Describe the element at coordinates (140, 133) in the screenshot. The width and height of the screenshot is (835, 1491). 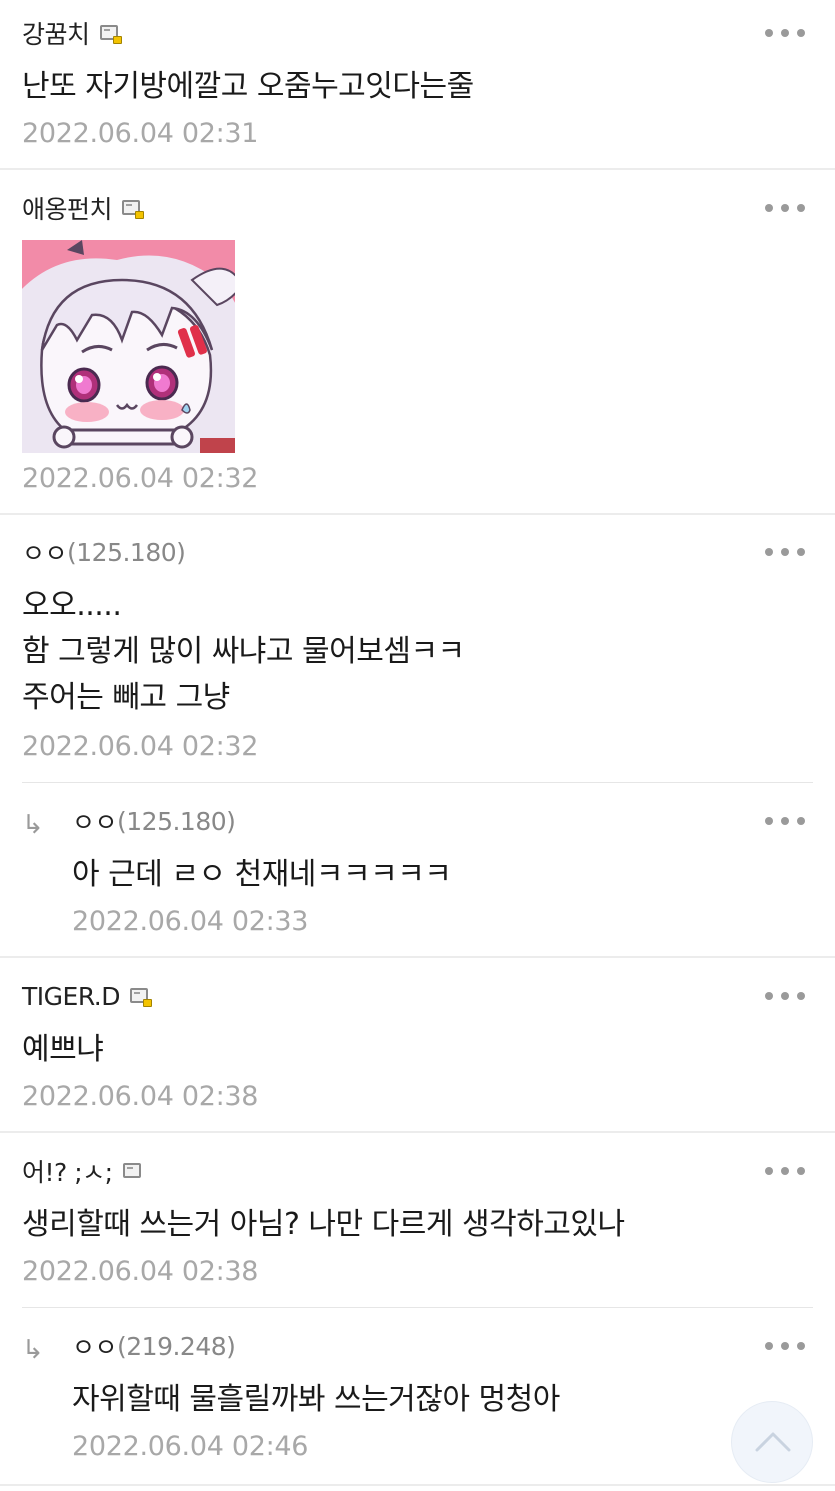
I see `comment-date: 2022.06.04 02:31` at that location.